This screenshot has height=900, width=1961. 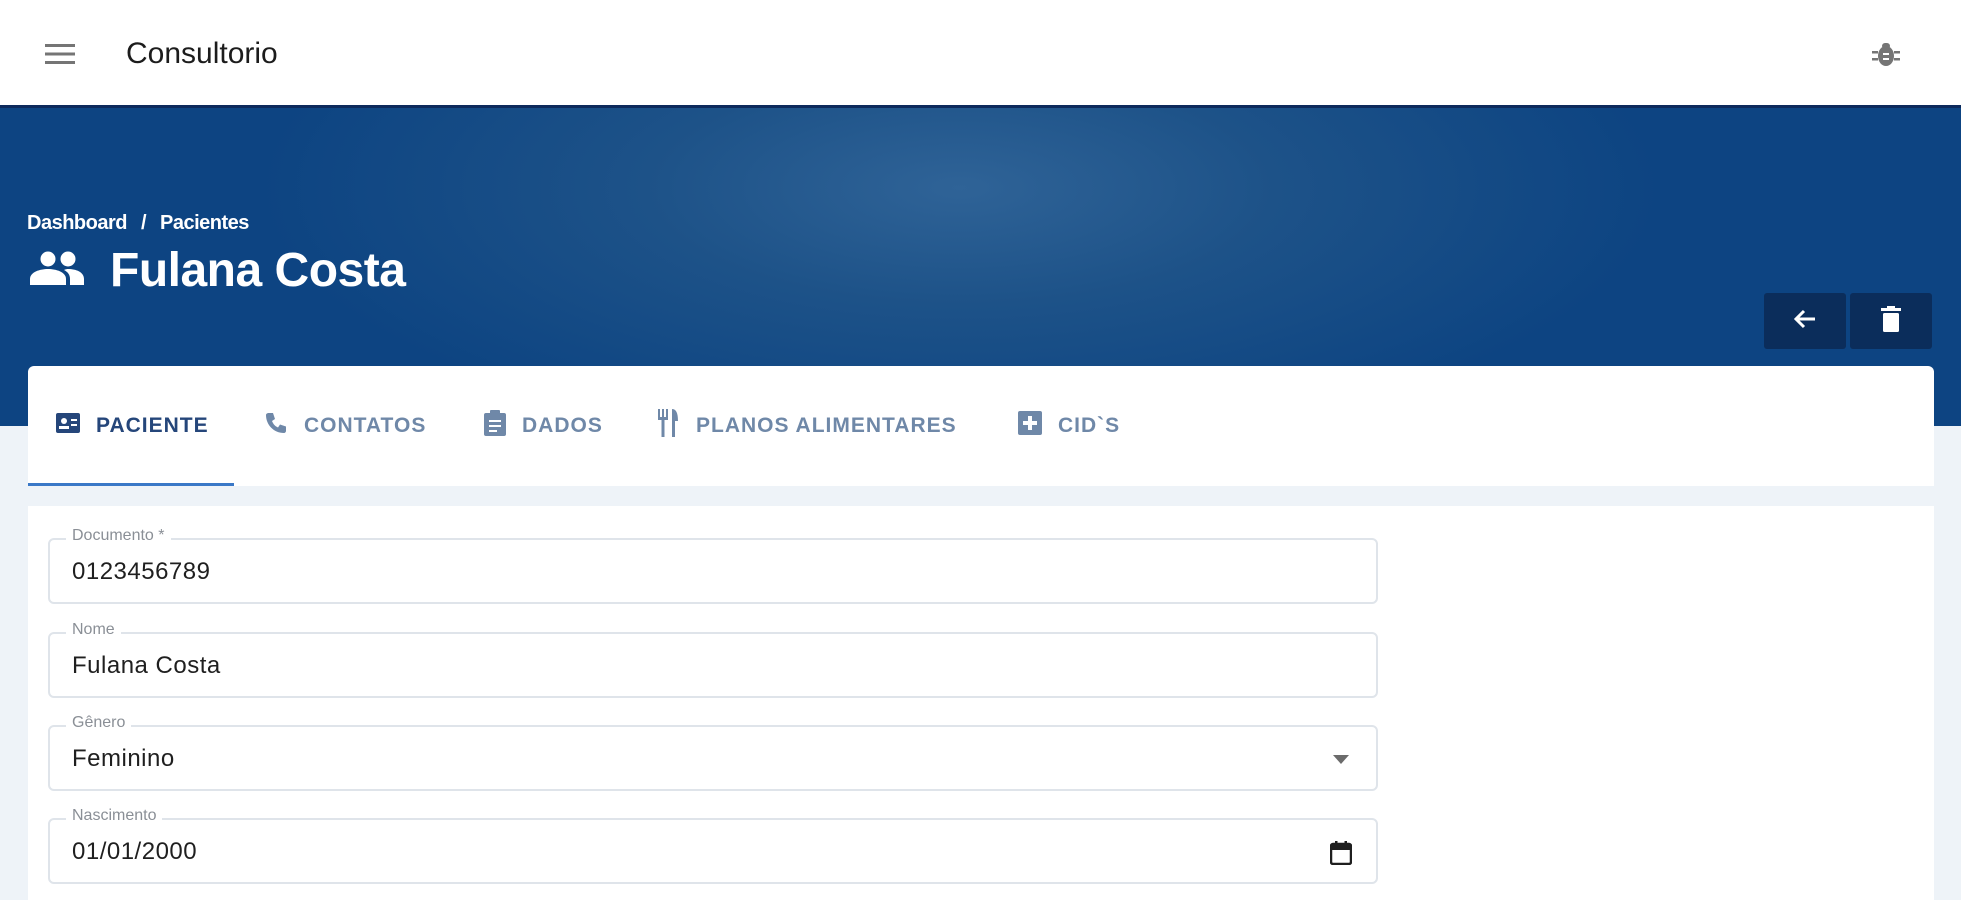 I want to click on genero-select, so click(x=672, y=759).